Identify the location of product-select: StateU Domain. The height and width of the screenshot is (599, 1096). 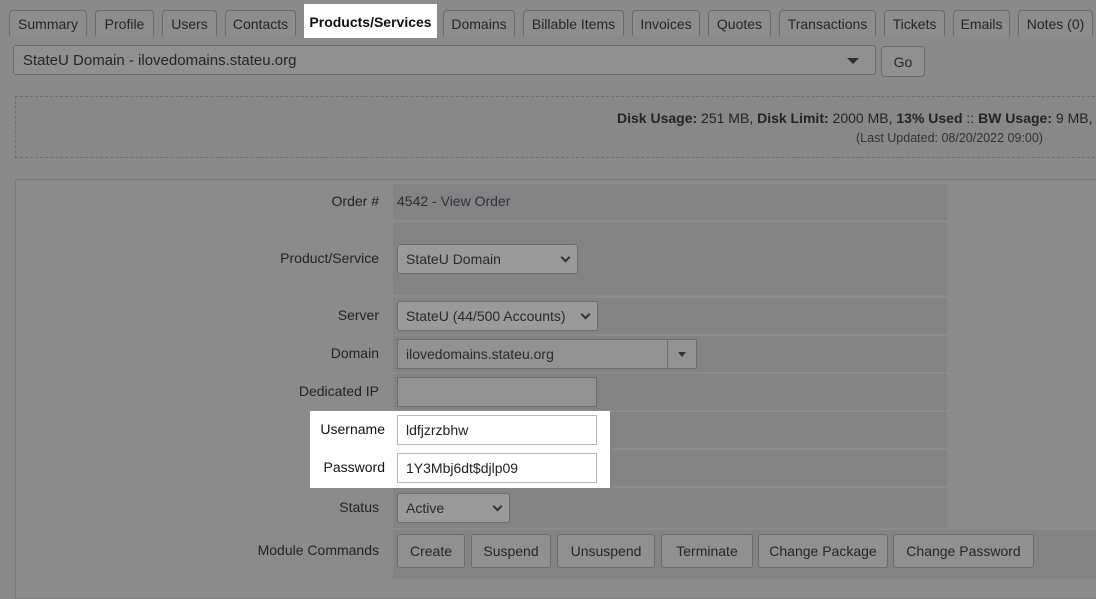
(487, 259).